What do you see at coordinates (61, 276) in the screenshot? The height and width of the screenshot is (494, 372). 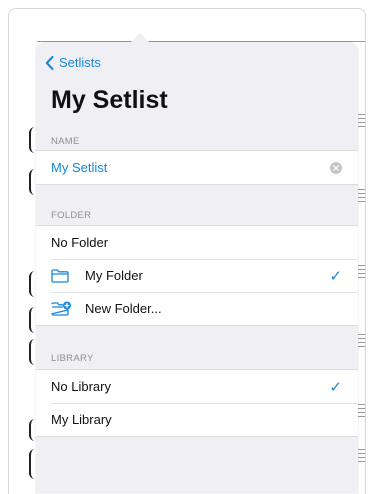 I see `folder-icon` at bounding box center [61, 276].